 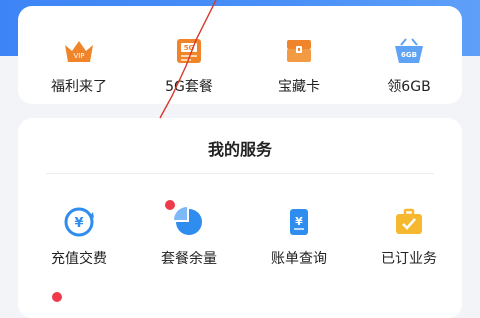 I want to click on annotation-stroke, so click(x=188, y=59).